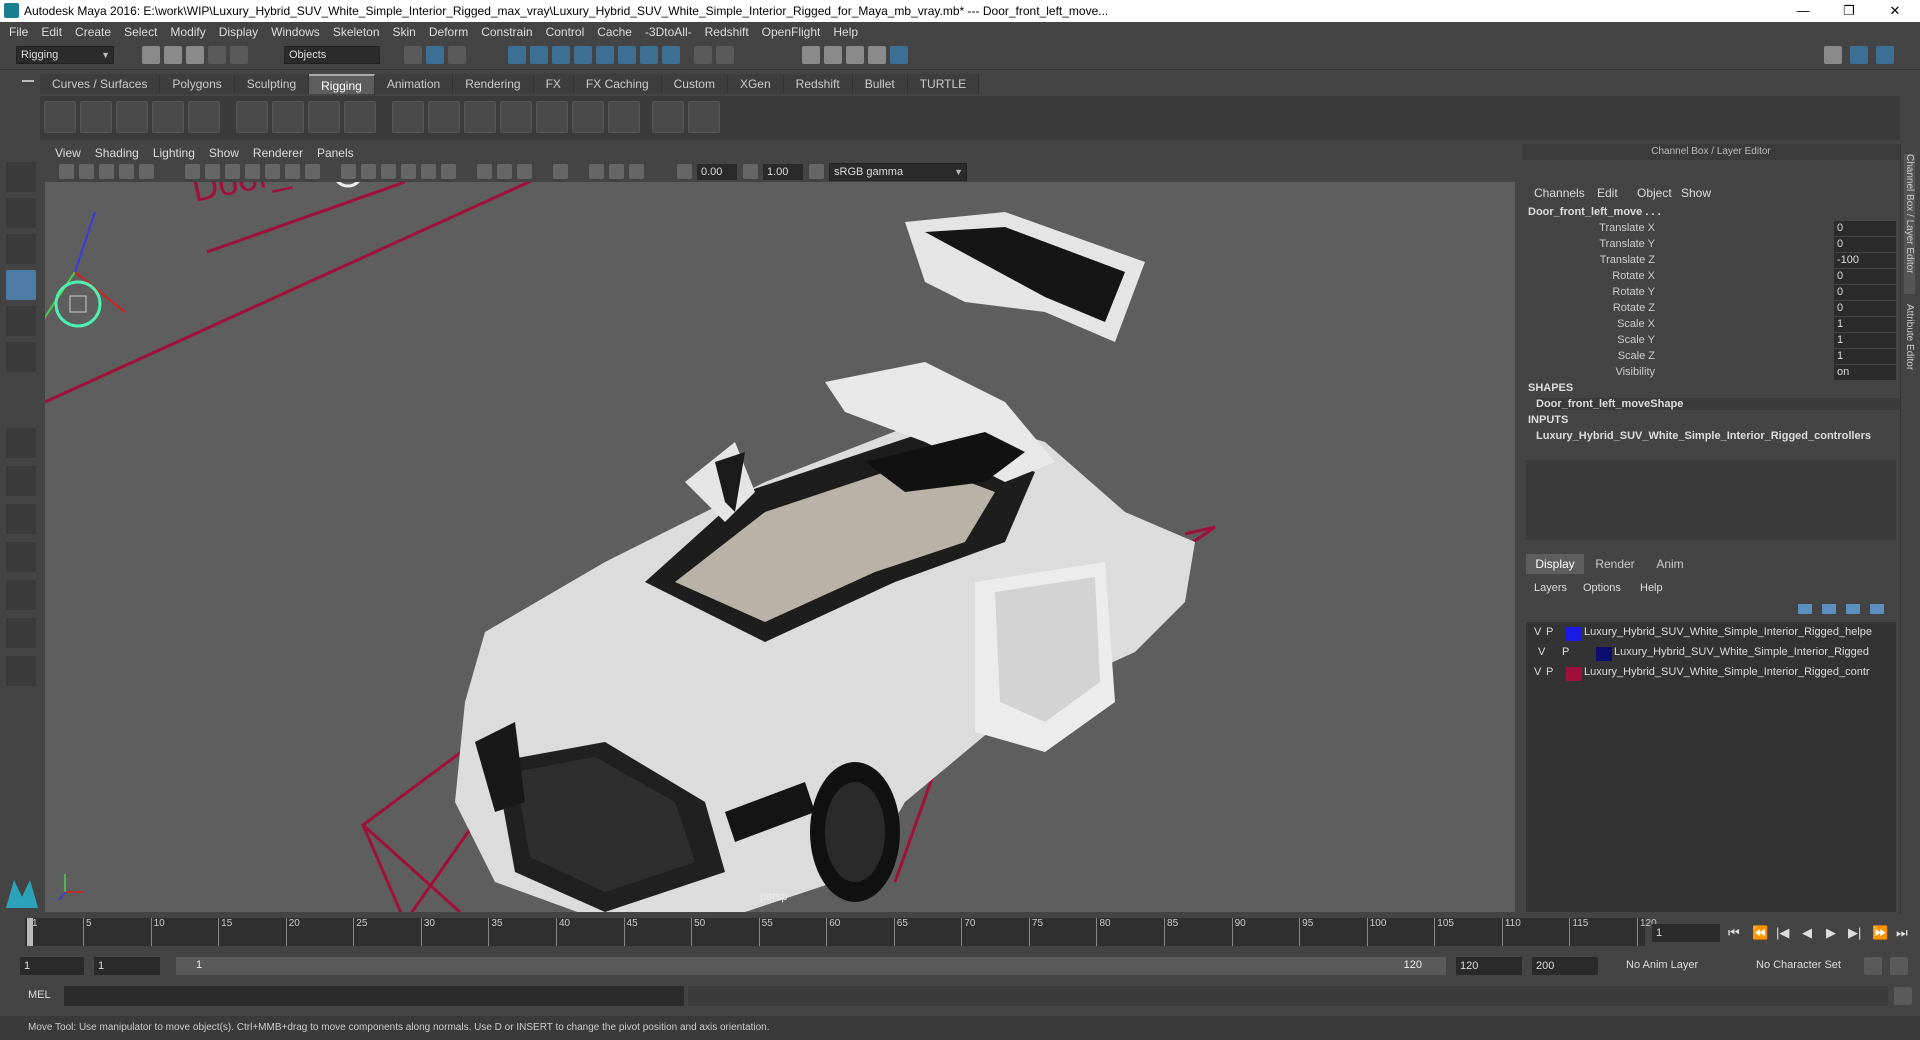 This screenshot has width=1920, height=1040. Describe the element at coordinates (1565, 966) in the screenshot. I see `animation-end-field: 200` at that location.